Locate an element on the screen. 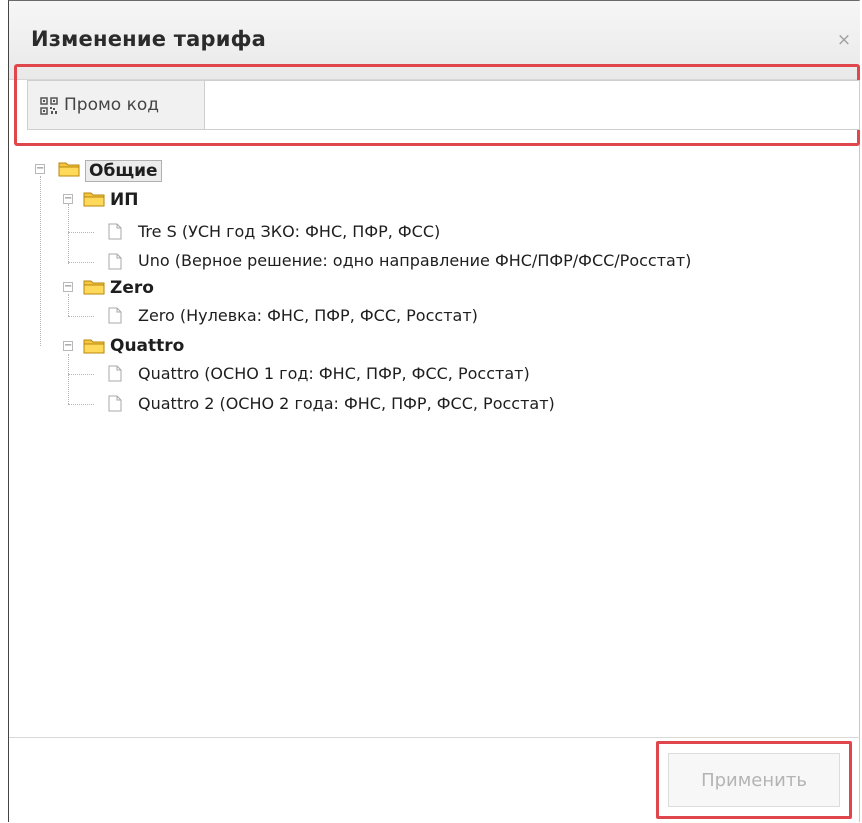 The image size is (862, 823). dialog-title: Изменение тарифа is located at coordinates (149, 39).